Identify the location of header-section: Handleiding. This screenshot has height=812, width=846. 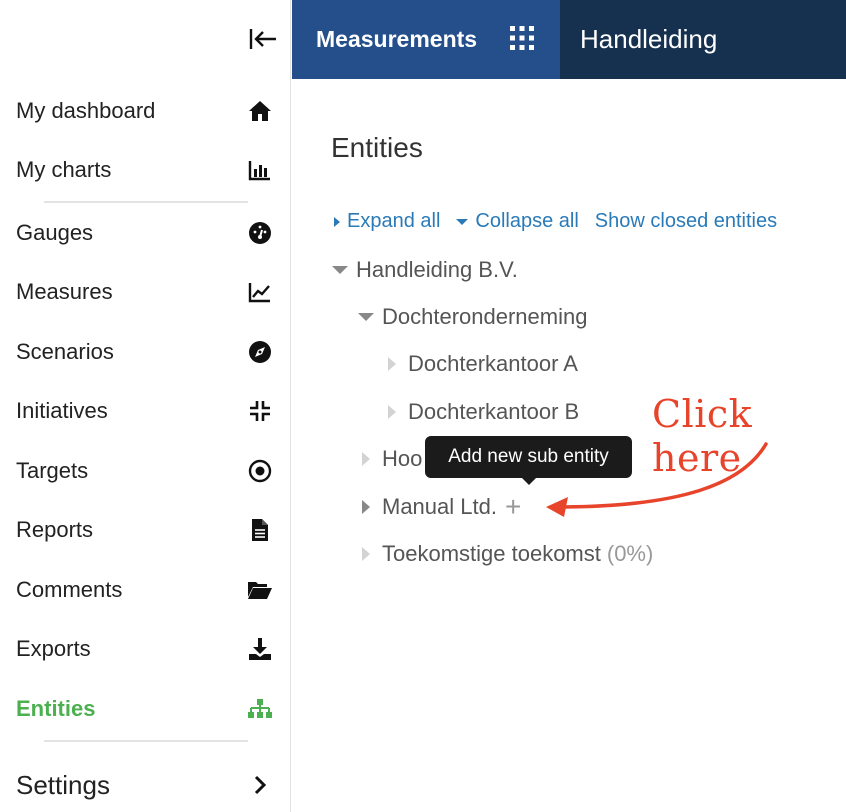
(703, 39).